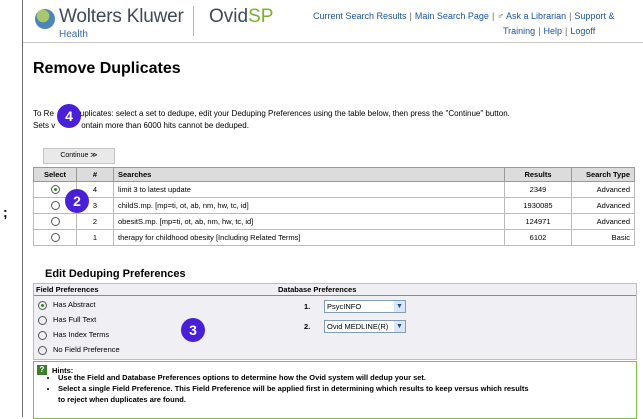  What do you see at coordinates (44, 125) in the screenshot?
I see `instr-line2-a: Sets v` at bounding box center [44, 125].